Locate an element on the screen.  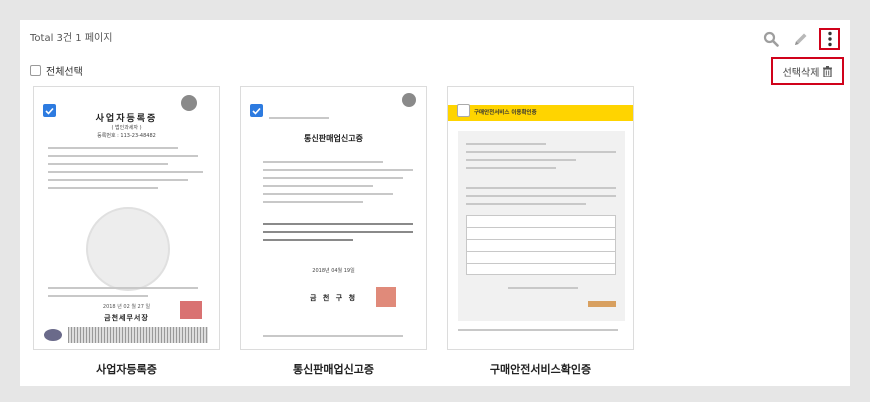
document-heading: 통신판매업신고증 is located at coordinates (333, 138).